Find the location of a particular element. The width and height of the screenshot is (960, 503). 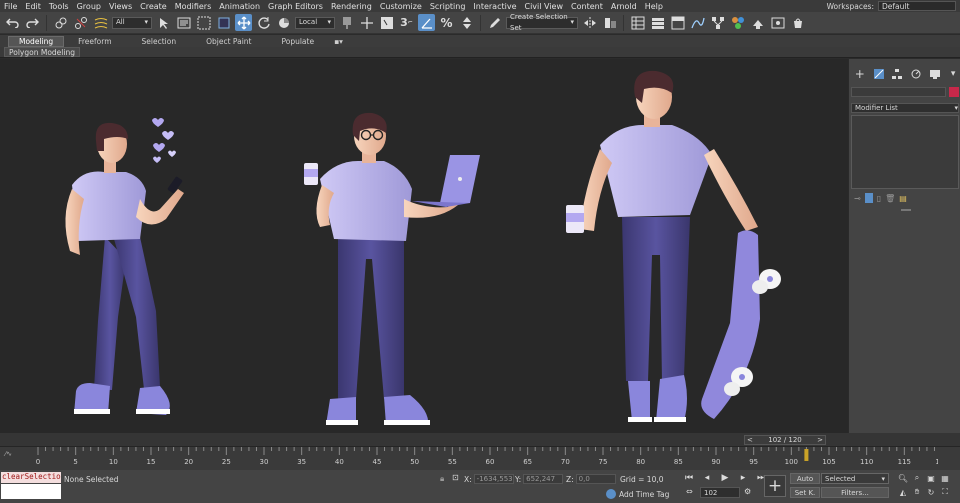

polygon-modeling-panel: Polygon Modeling is located at coordinates (42, 52).